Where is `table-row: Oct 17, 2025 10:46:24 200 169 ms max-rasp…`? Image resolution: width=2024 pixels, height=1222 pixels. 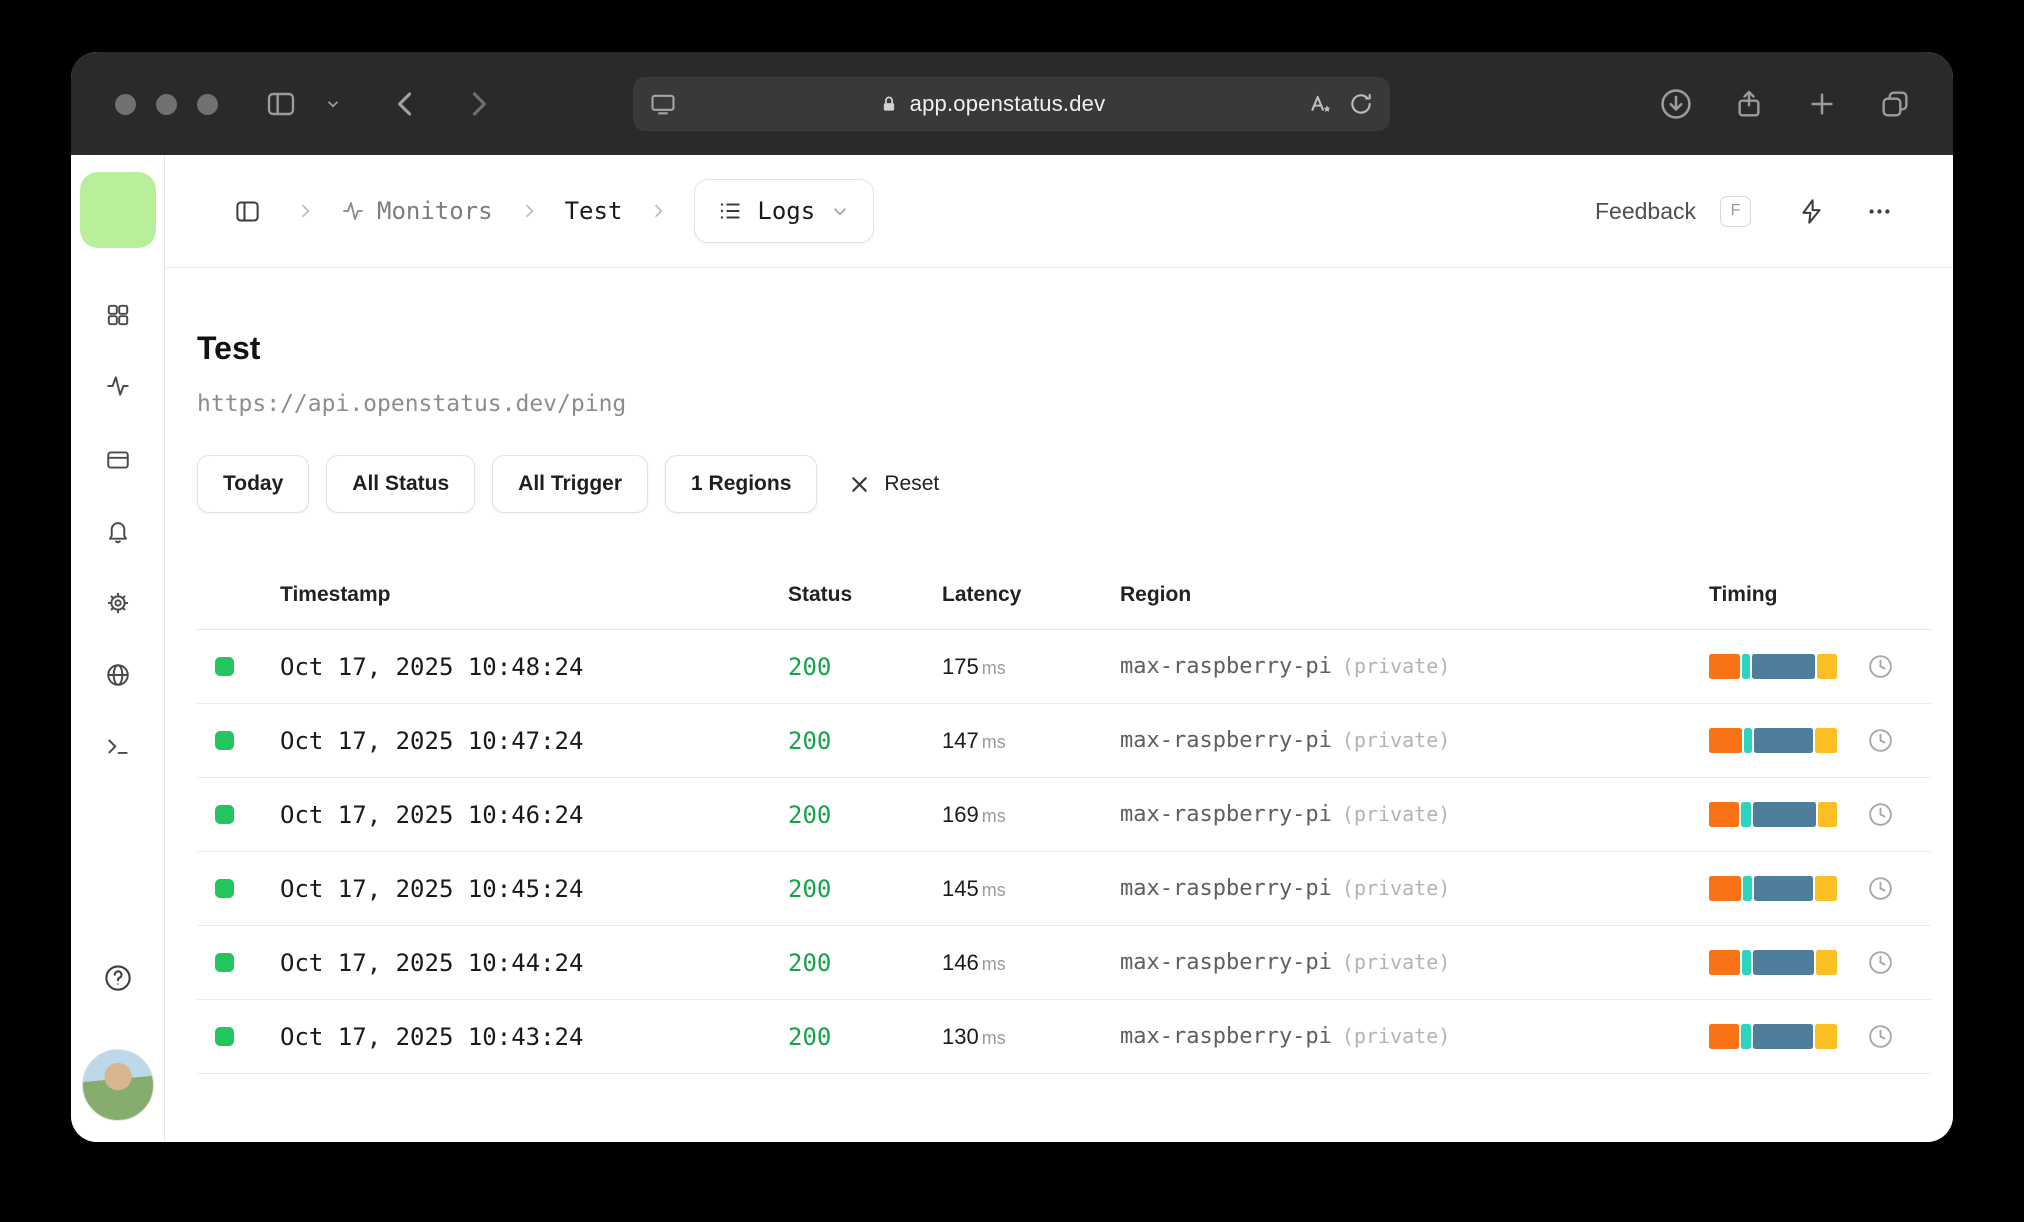 table-row: Oct 17, 2025 10:46:24 200 169 ms max-rasp… is located at coordinates (1064, 815).